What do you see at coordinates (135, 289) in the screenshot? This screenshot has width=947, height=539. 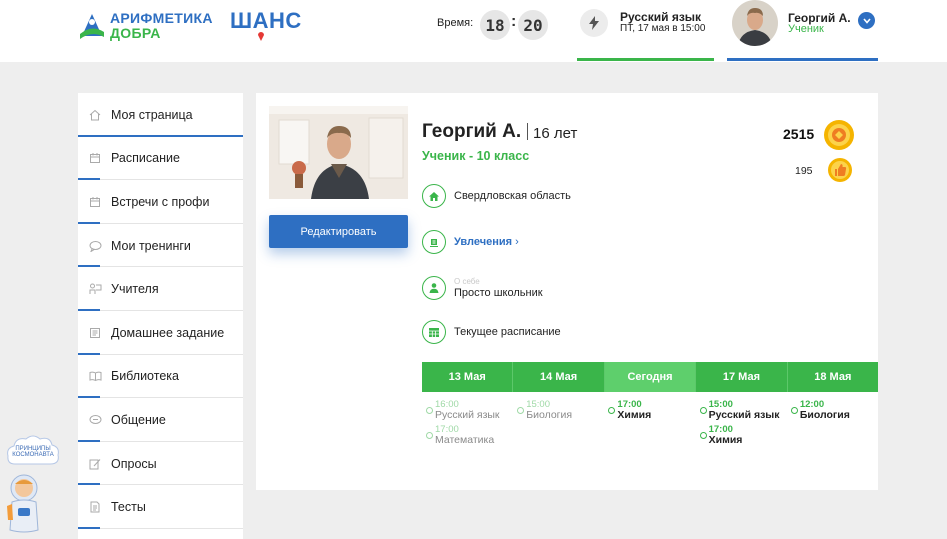 I see `sidebar-item-label: Учителя` at bounding box center [135, 289].